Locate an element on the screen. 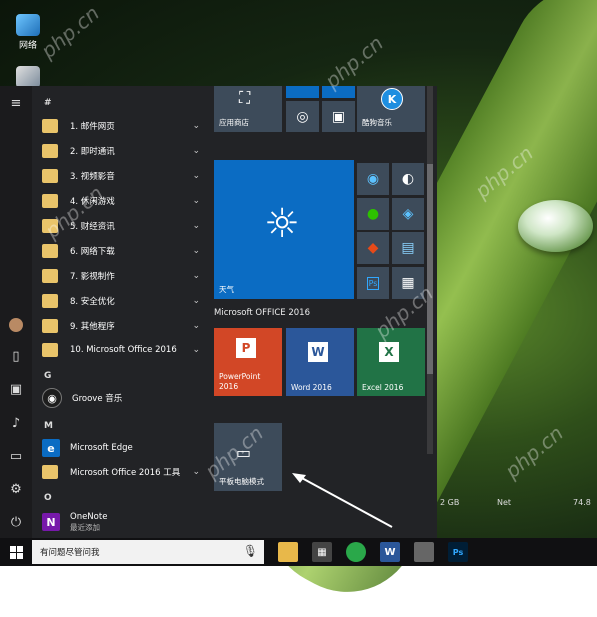 The height and width of the screenshot is (617, 597). office-group-title: Microsoft OFFICE 2016 is located at coordinates (262, 313).